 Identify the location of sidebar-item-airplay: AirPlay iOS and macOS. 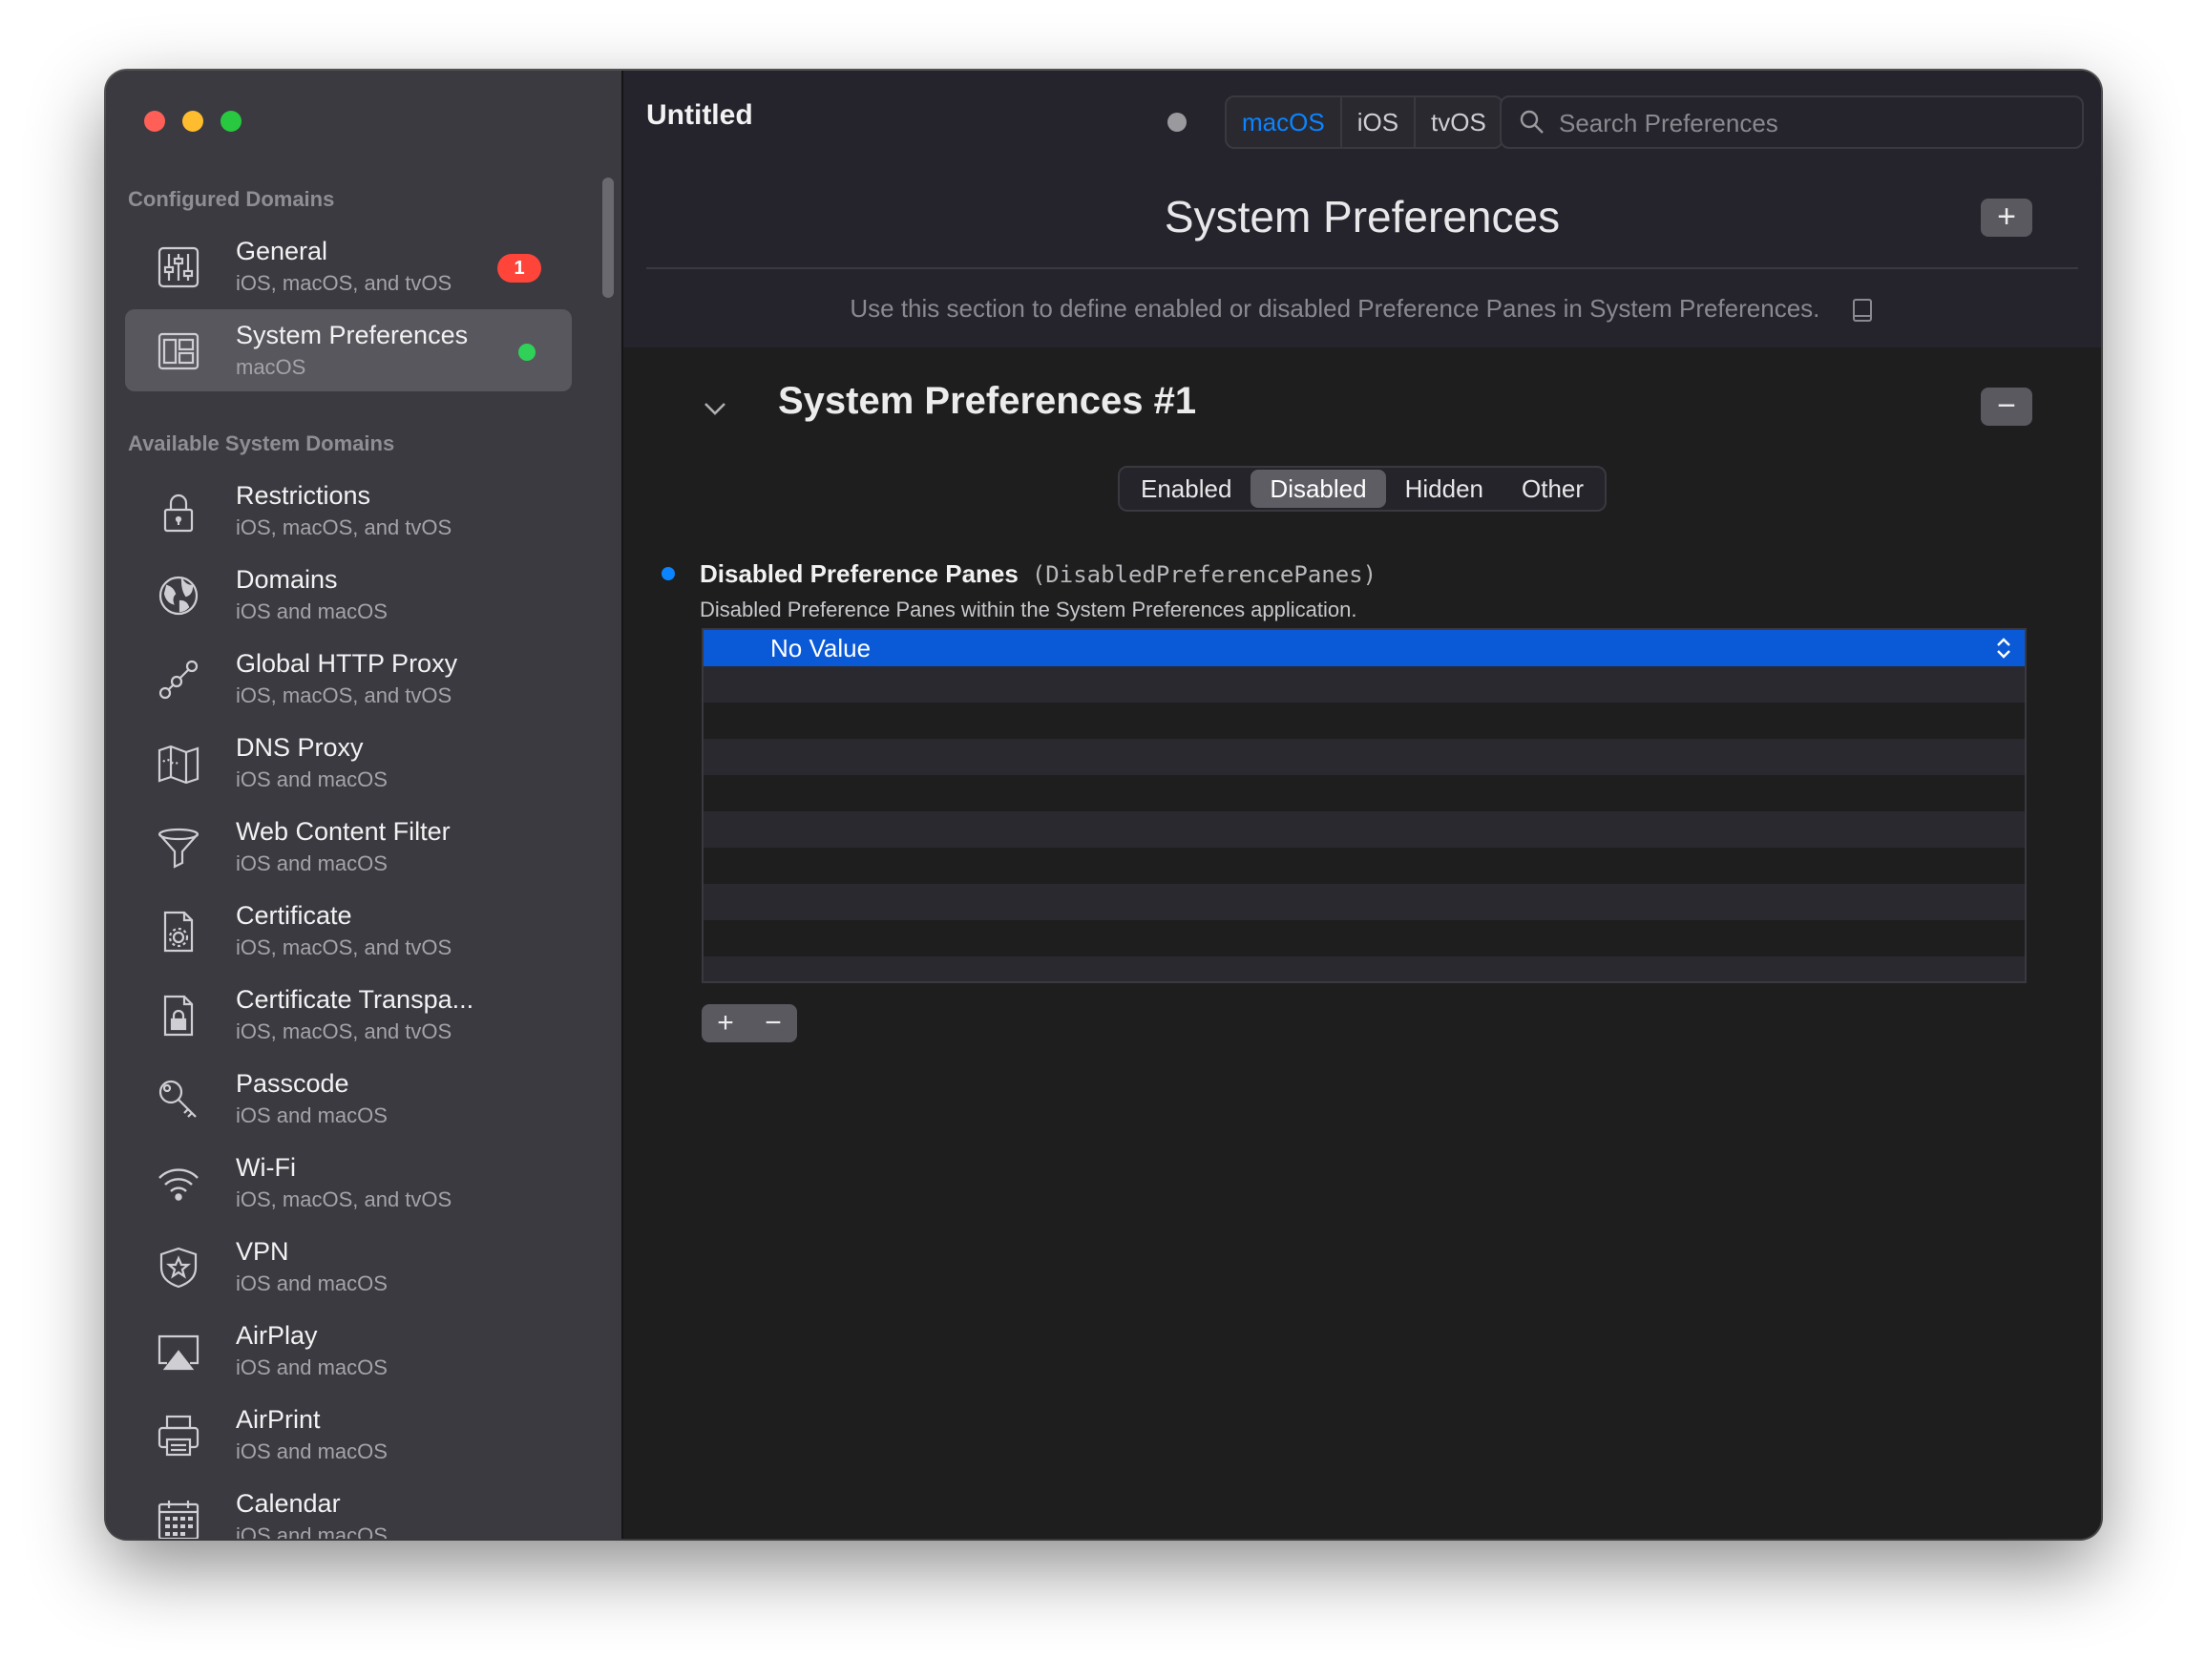
(348, 1351).